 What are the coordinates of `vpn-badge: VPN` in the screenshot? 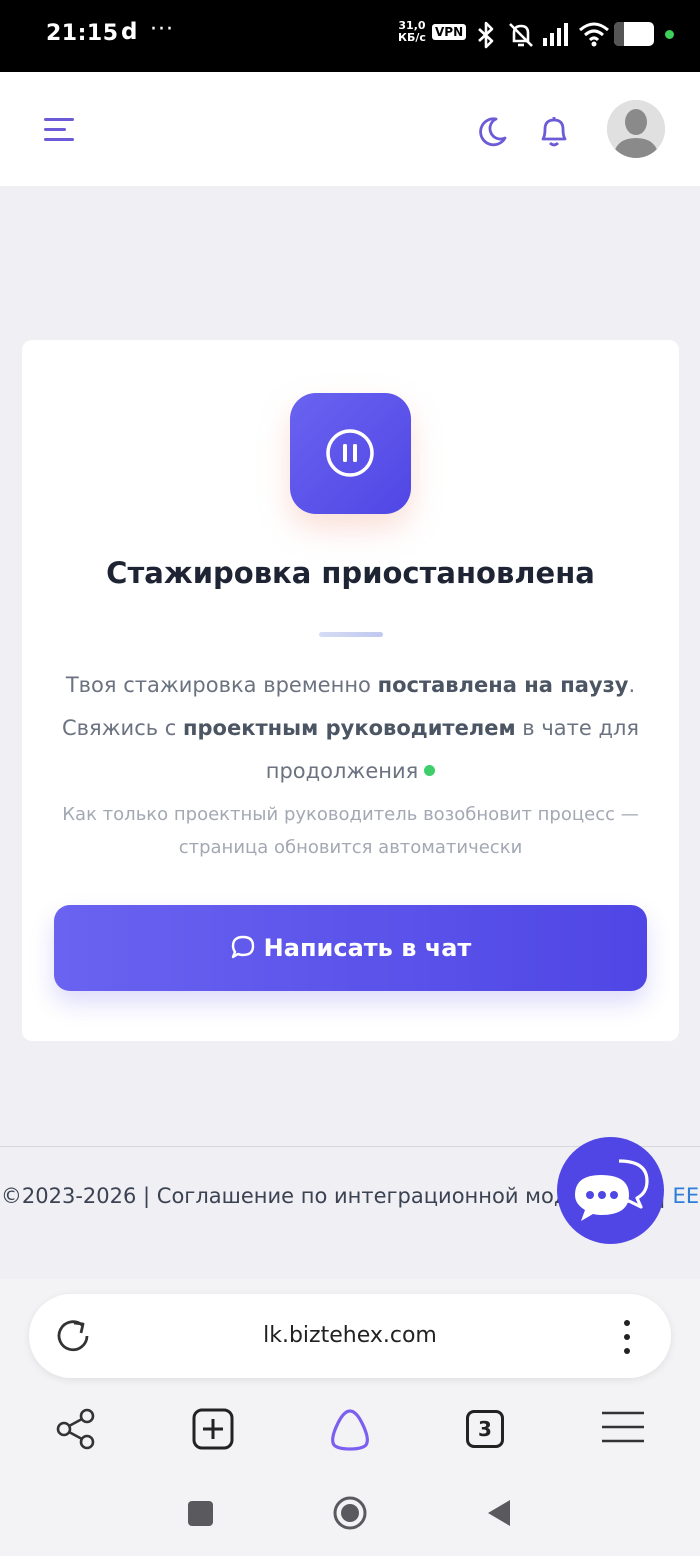 It's located at (449, 32).